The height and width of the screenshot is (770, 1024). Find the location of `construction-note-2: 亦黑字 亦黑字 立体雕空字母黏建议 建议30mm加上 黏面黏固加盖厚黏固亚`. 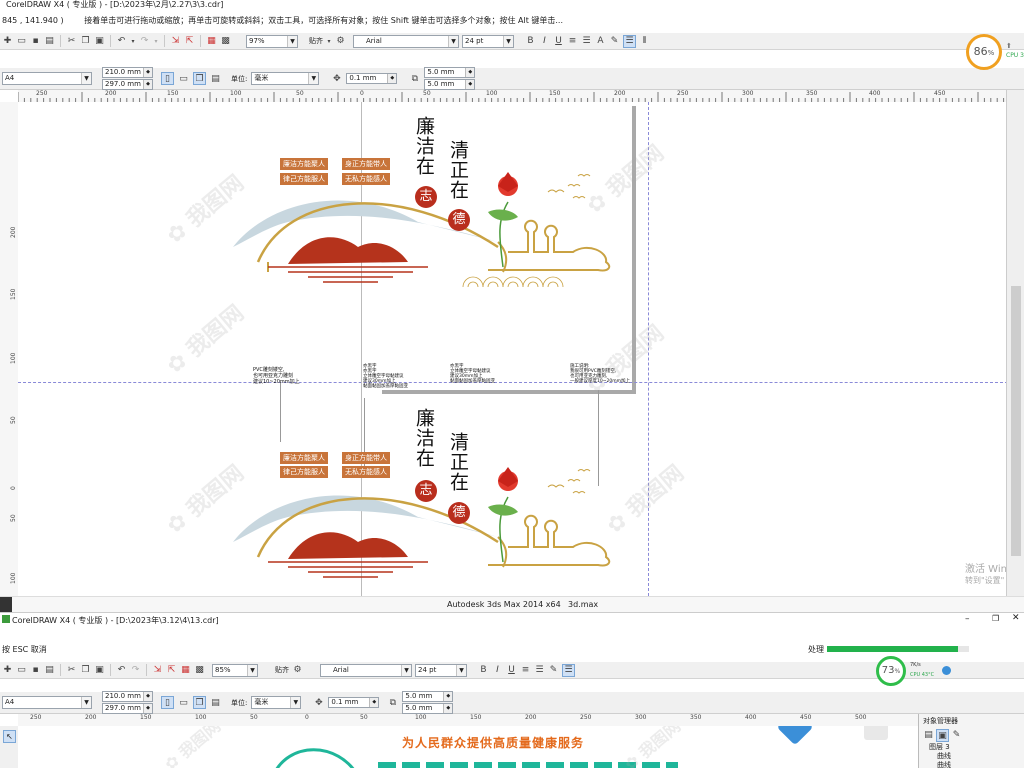

construction-note-2: 亦黑字 亦黑字 立体雕空字母黏建议 建议30mm加上 黏面黏固加盖厚黏固亚 is located at coordinates (385, 376).